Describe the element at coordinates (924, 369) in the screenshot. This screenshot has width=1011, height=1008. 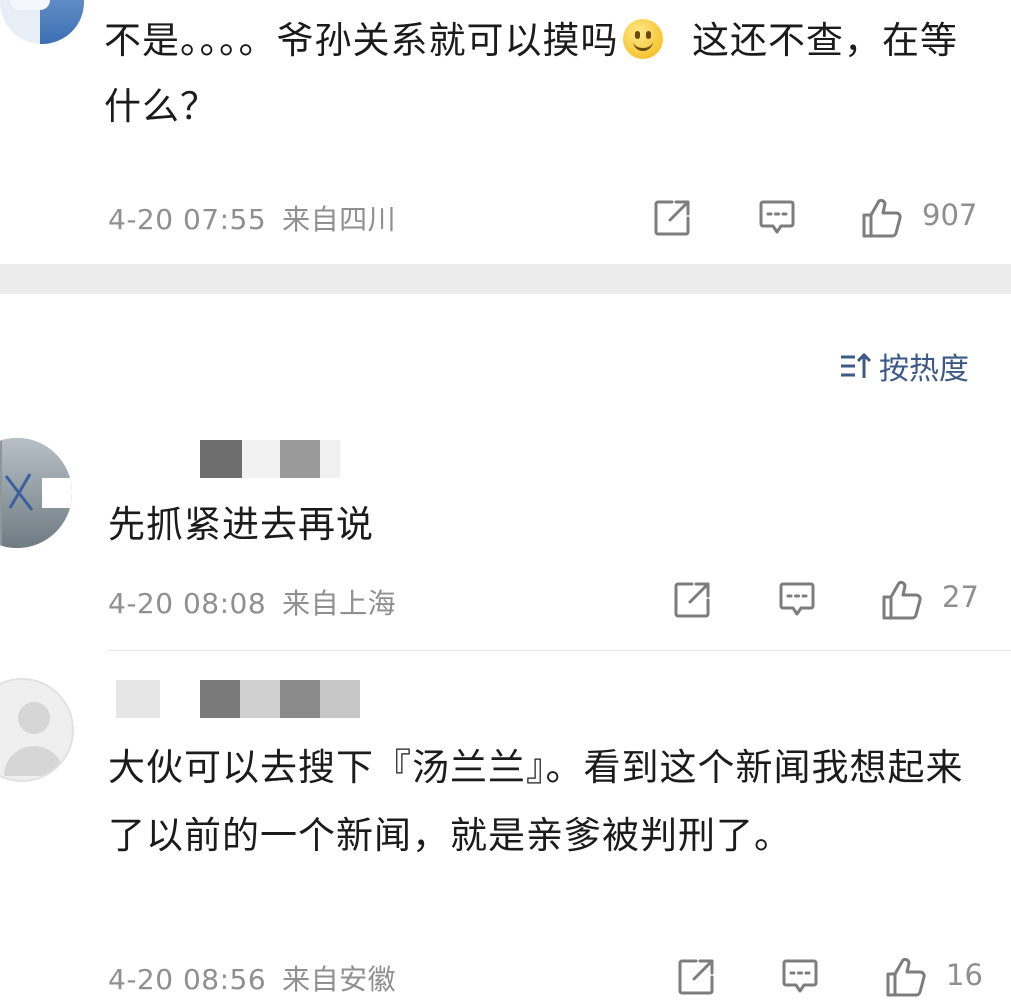
I see `sort-label: 按热度` at that location.